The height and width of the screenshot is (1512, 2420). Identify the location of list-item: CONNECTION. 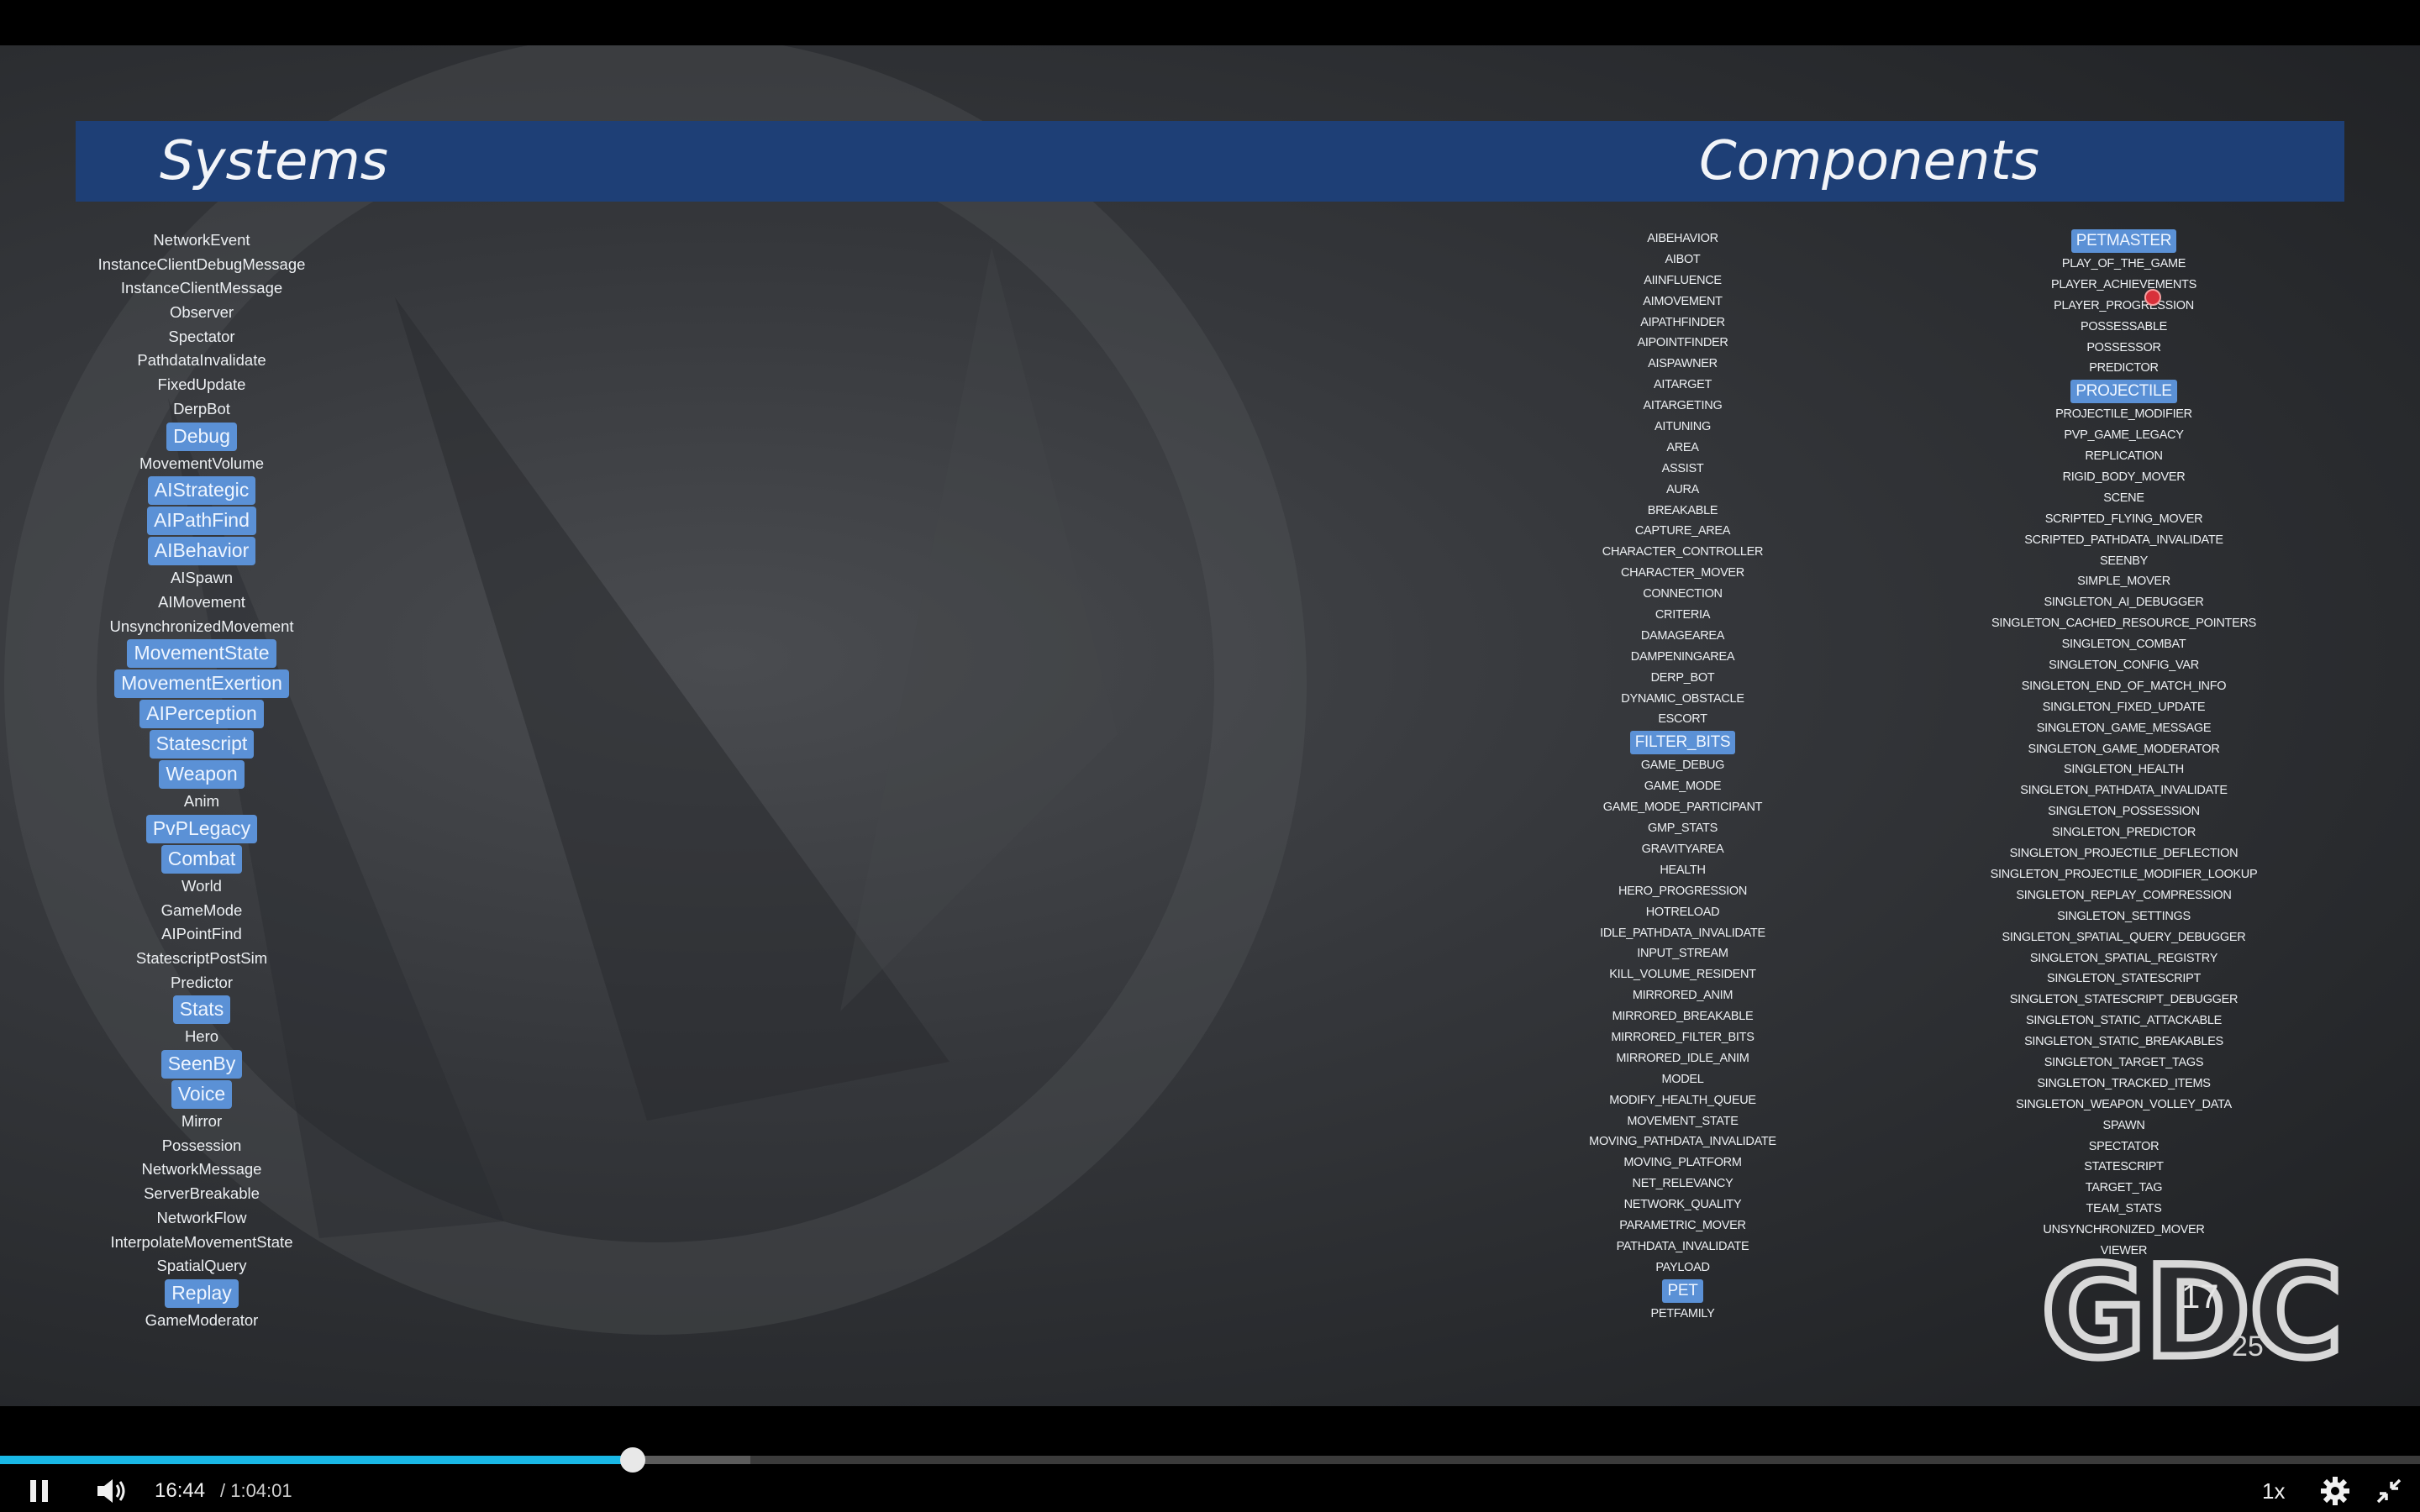
(1683, 594).